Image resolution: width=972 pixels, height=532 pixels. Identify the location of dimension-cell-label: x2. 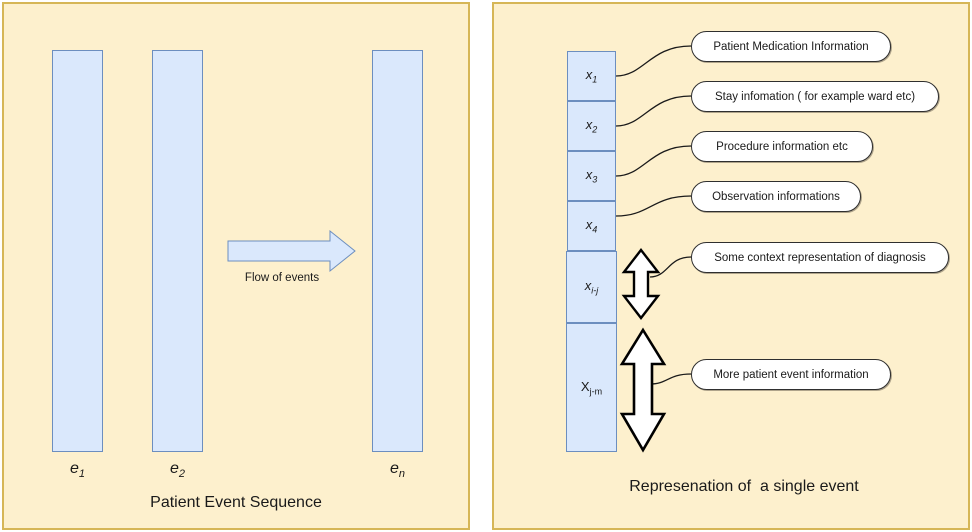
(591, 126).